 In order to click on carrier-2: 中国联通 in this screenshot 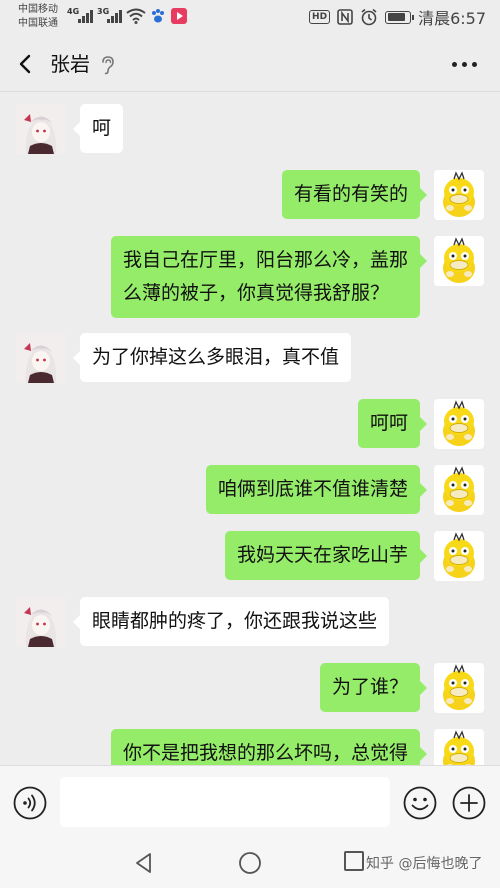, I will do `click(38, 23)`.